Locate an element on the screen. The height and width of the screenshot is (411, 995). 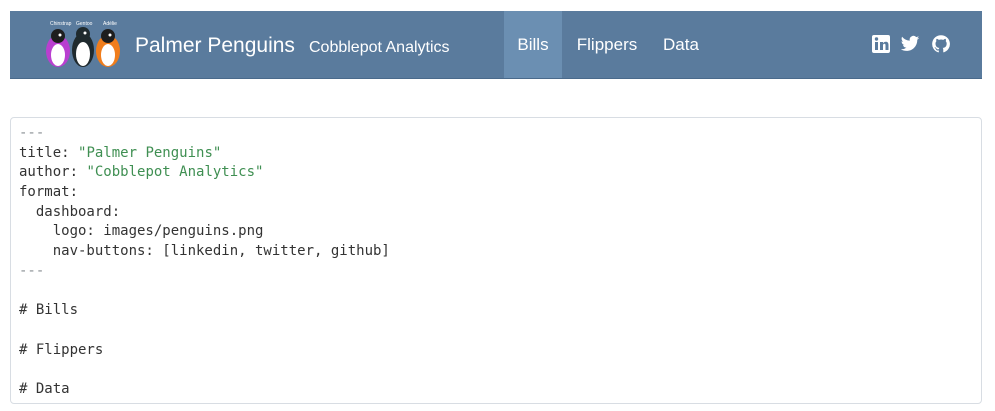
penguins-logo: Chinstrap Gentoo Adélie is located at coordinates (83, 45).